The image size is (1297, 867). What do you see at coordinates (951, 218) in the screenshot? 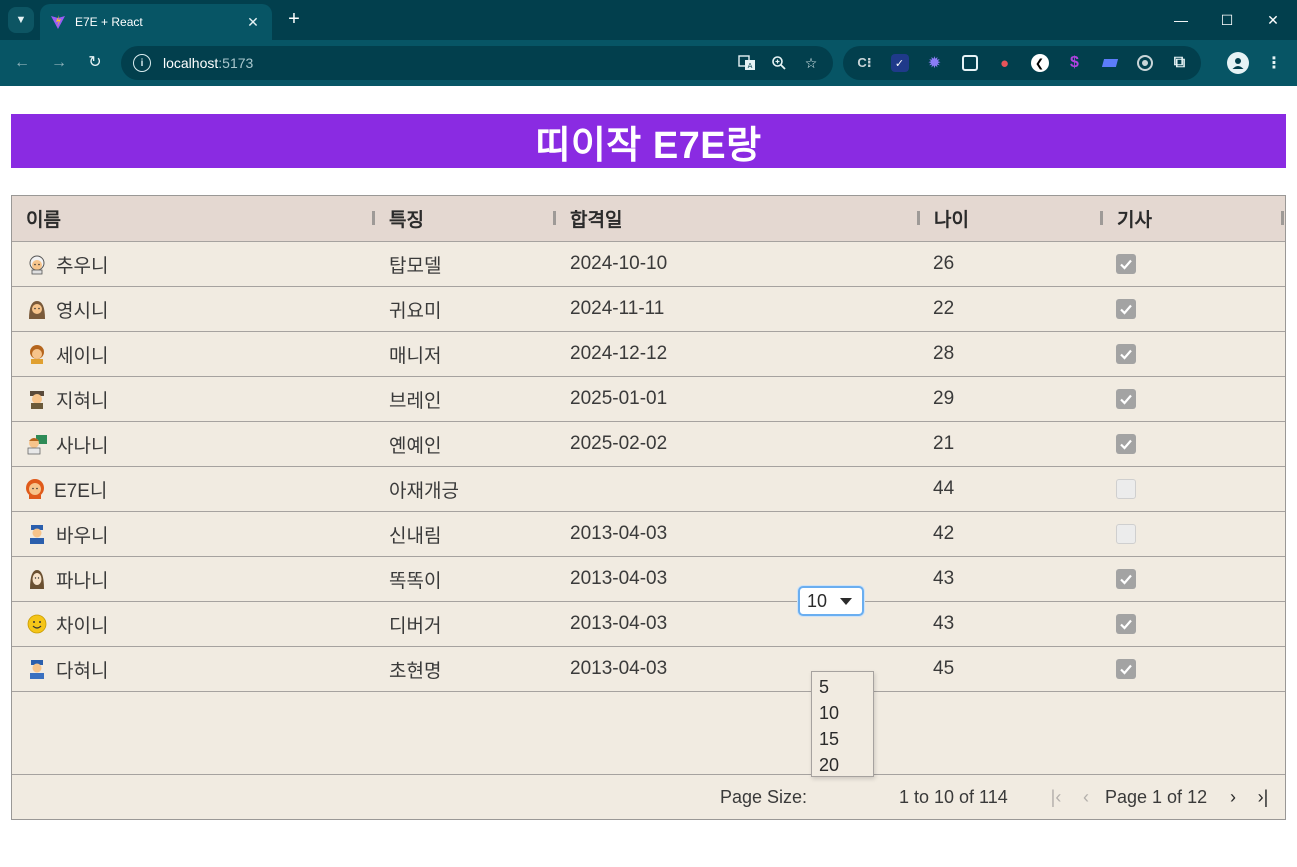
I see `header-age: 나이` at bounding box center [951, 218].